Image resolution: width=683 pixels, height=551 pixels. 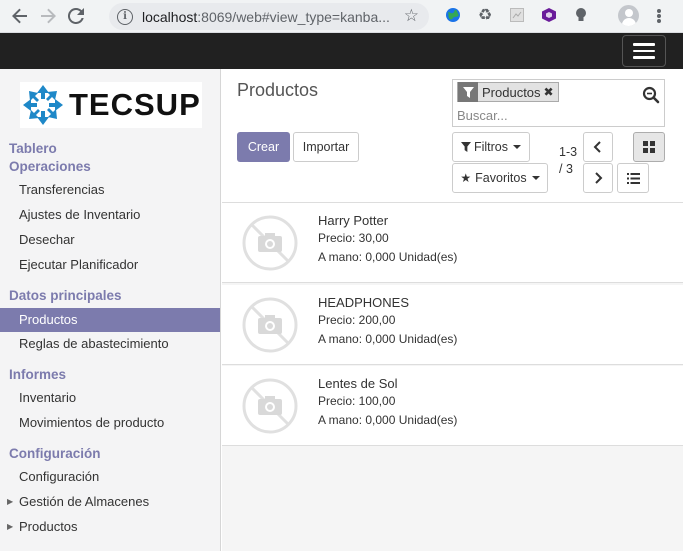 I want to click on forward-arrow-icon, so click(x=48, y=16).